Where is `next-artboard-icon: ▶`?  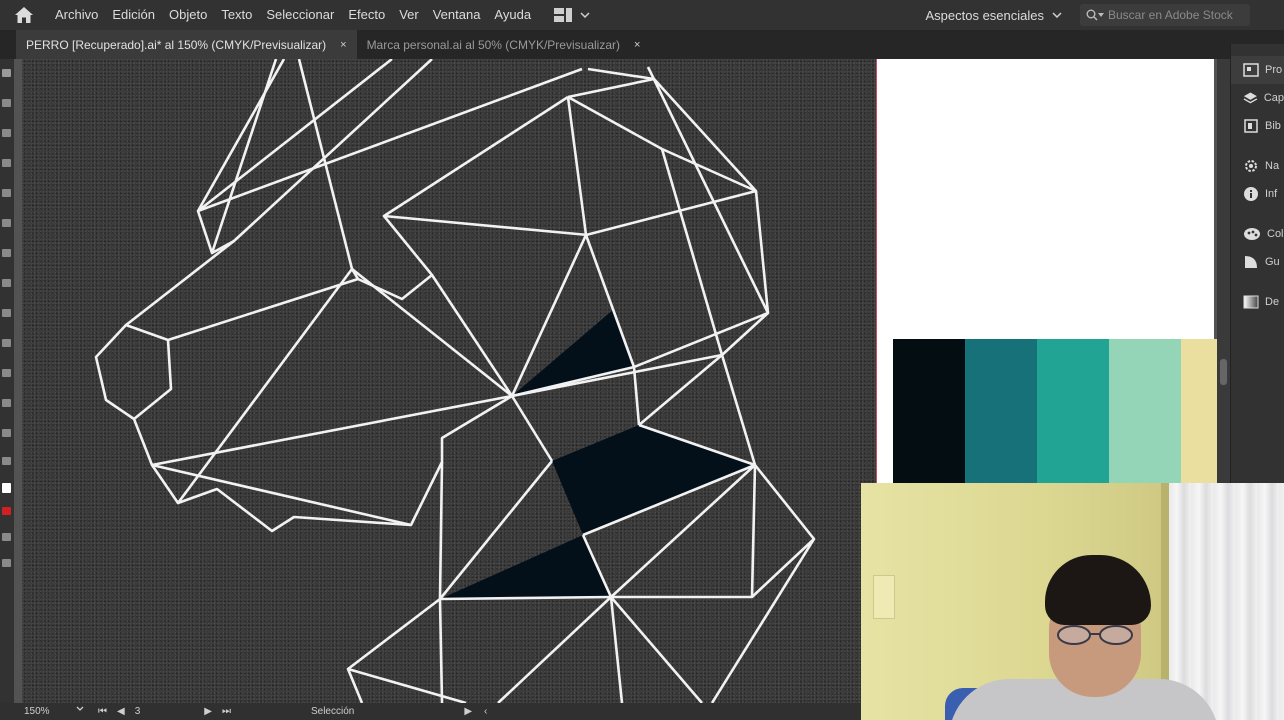
next-artboard-icon: ▶ is located at coordinates (208, 711).